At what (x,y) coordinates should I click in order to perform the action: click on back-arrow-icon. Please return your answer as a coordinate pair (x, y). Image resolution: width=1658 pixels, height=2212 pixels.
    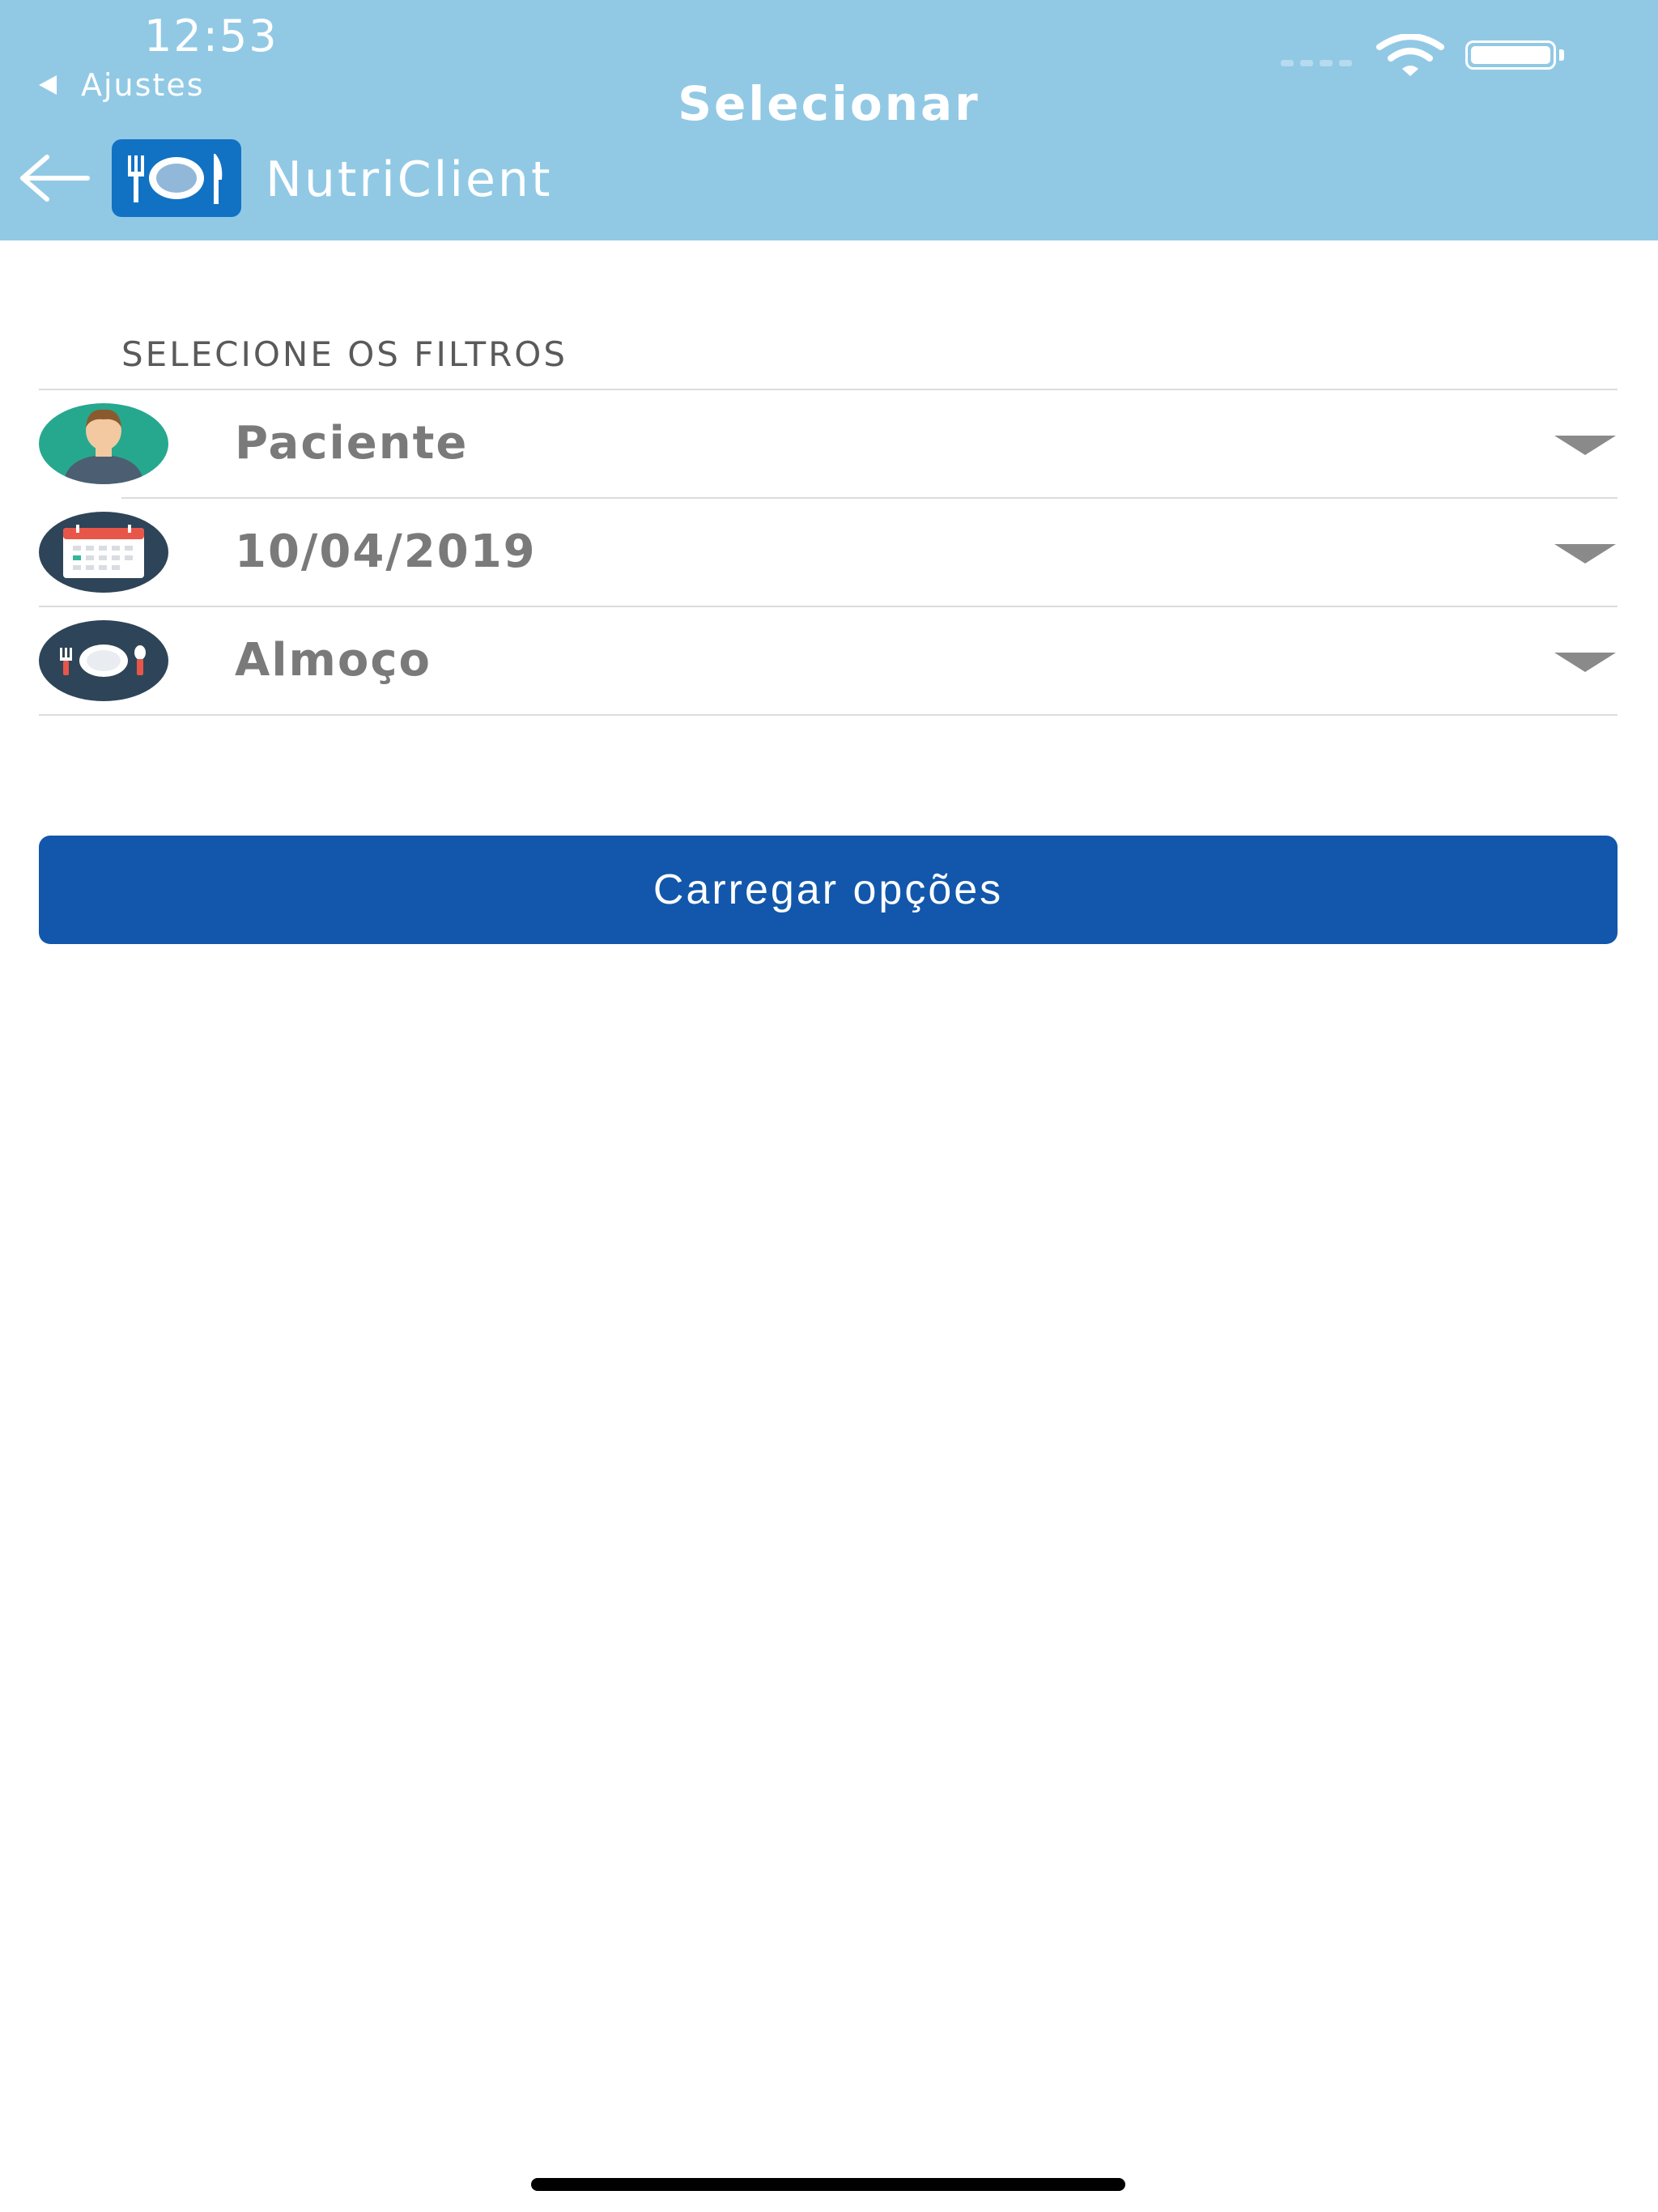
    Looking at the image, I should click on (54, 178).